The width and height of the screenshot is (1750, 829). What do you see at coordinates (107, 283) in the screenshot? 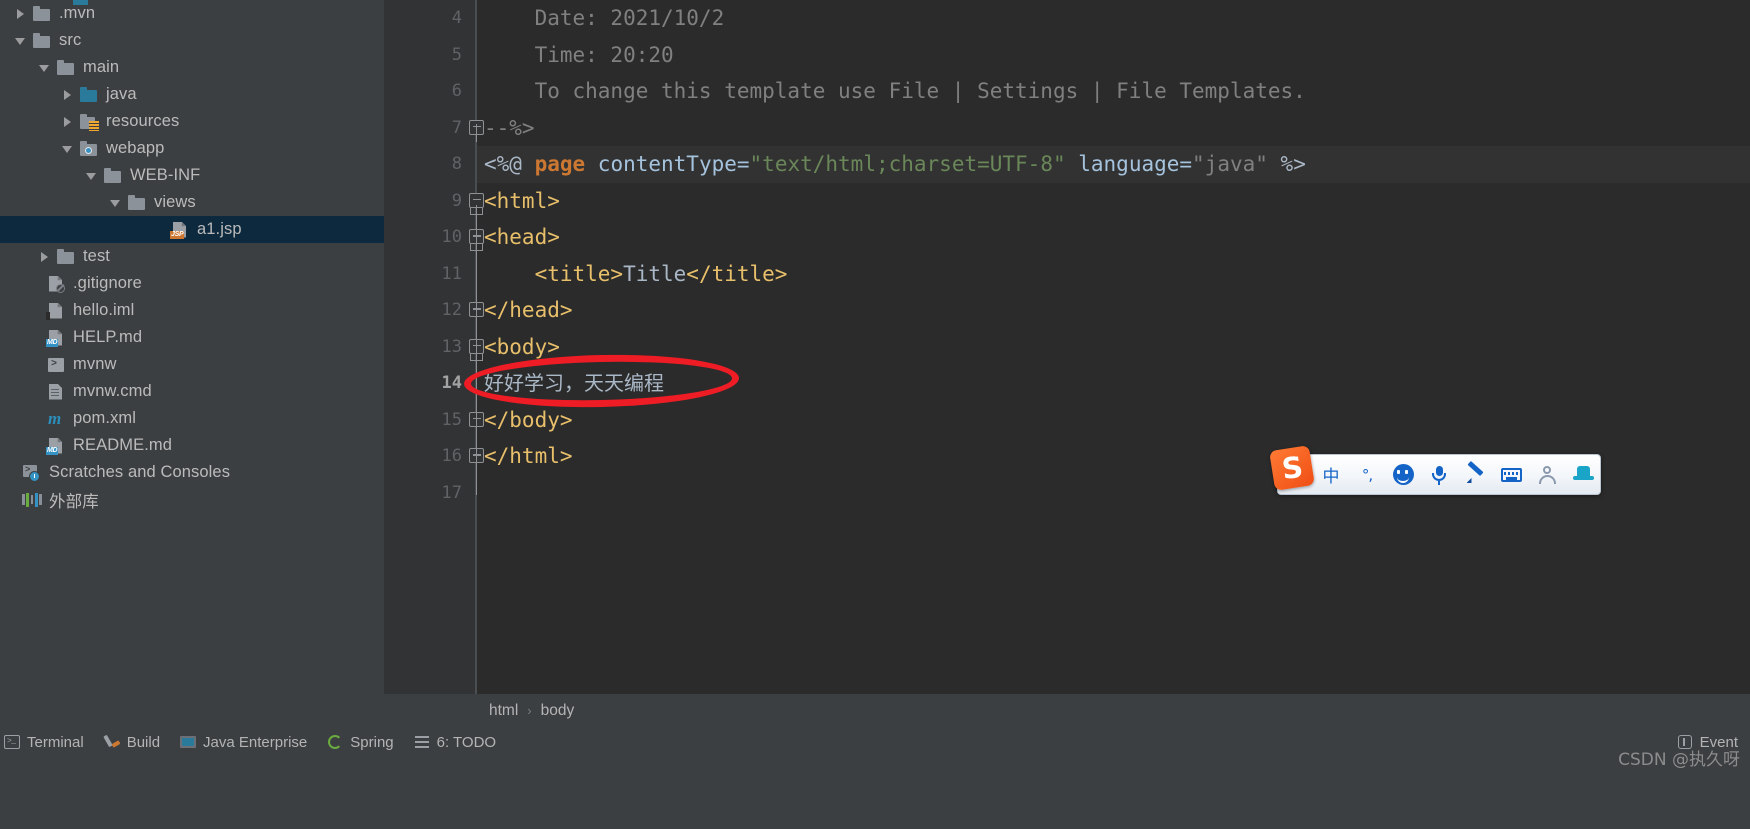
I see `tree-item-label: .gitignore` at bounding box center [107, 283].